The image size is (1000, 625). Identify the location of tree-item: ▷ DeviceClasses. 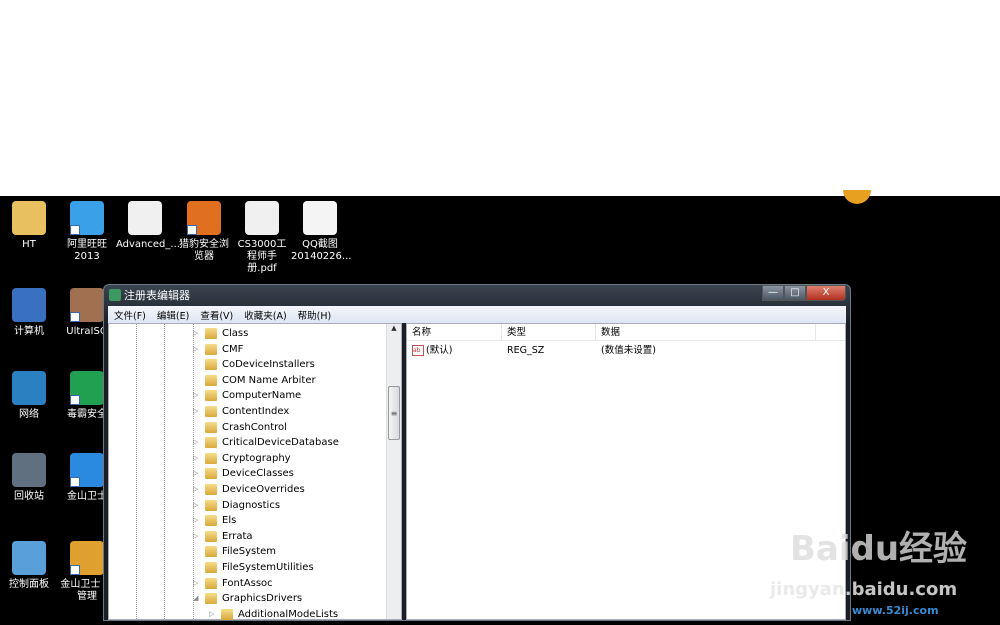
(243, 473).